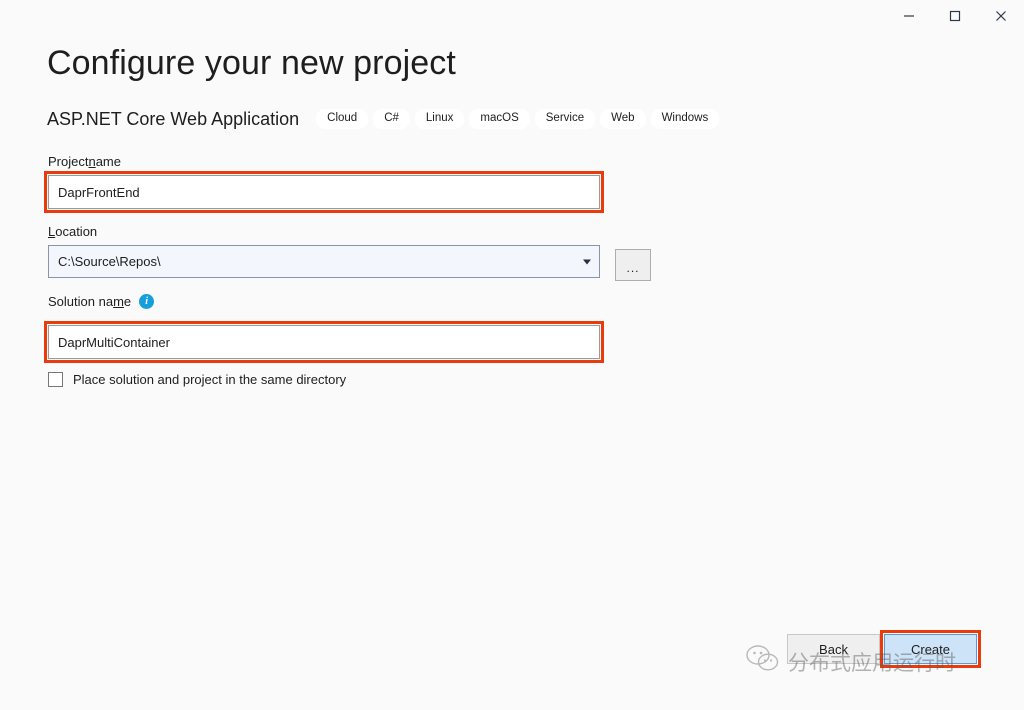  What do you see at coordinates (499, 119) in the screenshot?
I see `template-tag-macos: macOS` at bounding box center [499, 119].